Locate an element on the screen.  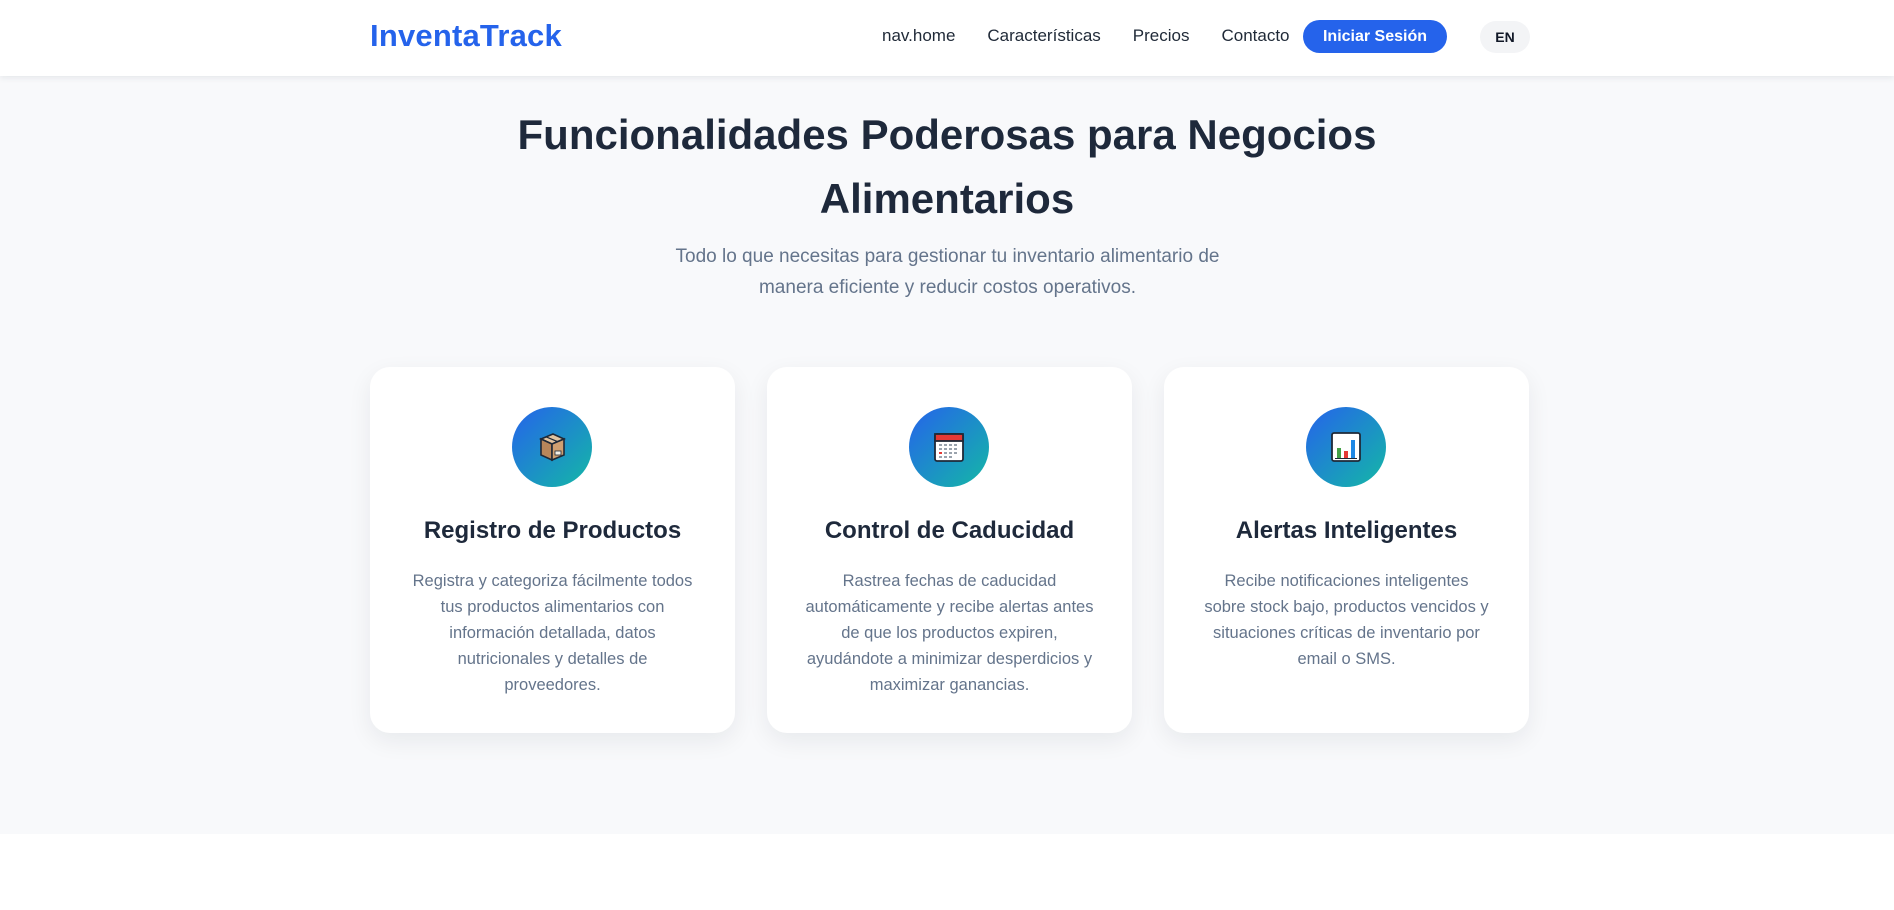
package-icon is located at coordinates (552, 447).